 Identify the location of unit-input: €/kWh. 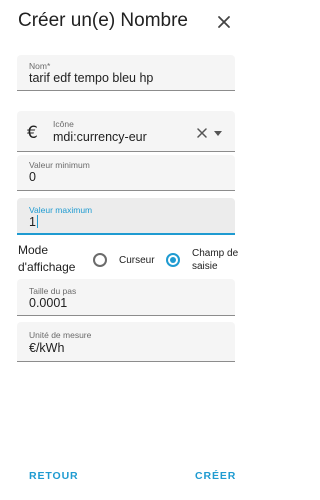
(47, 348).